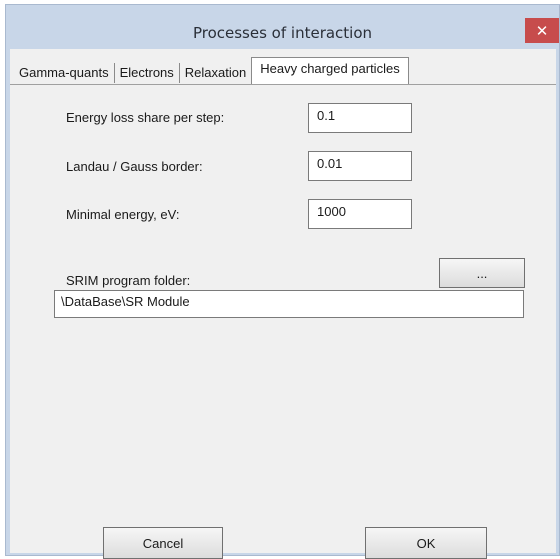 The width and height of the screenshot is (560, 559). I want to click on landau-gauss-input: 0.01, so click(360, 166).